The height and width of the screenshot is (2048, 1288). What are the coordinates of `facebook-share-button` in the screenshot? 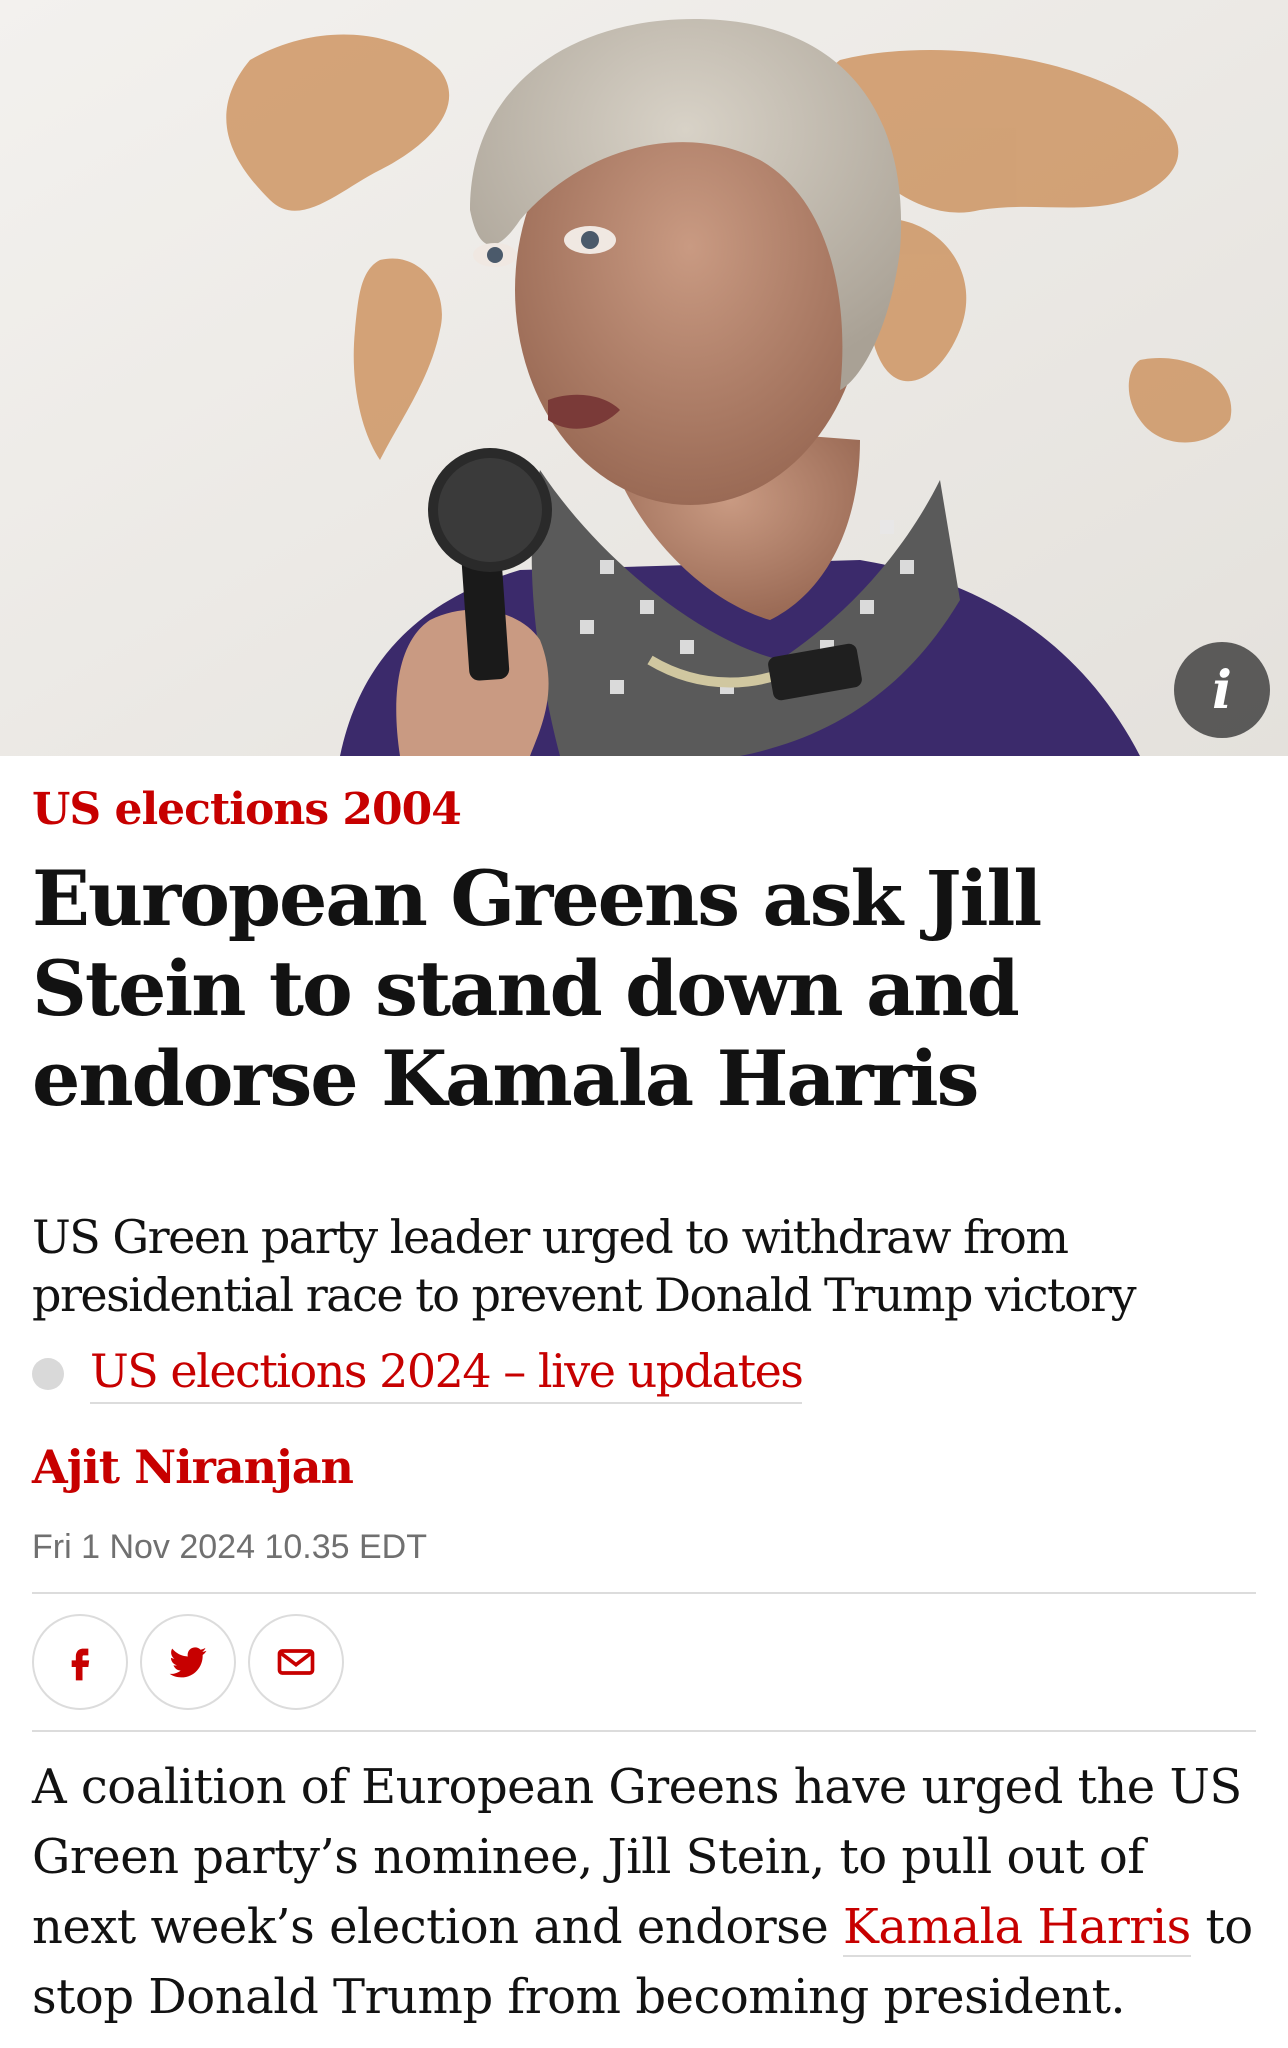 It's located at (80, 1662).